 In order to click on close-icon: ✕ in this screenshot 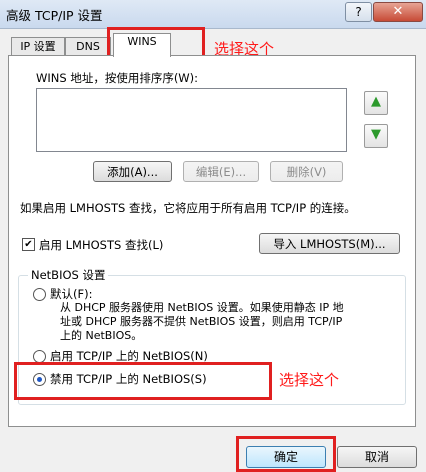, I will do `click(398, 11)`.